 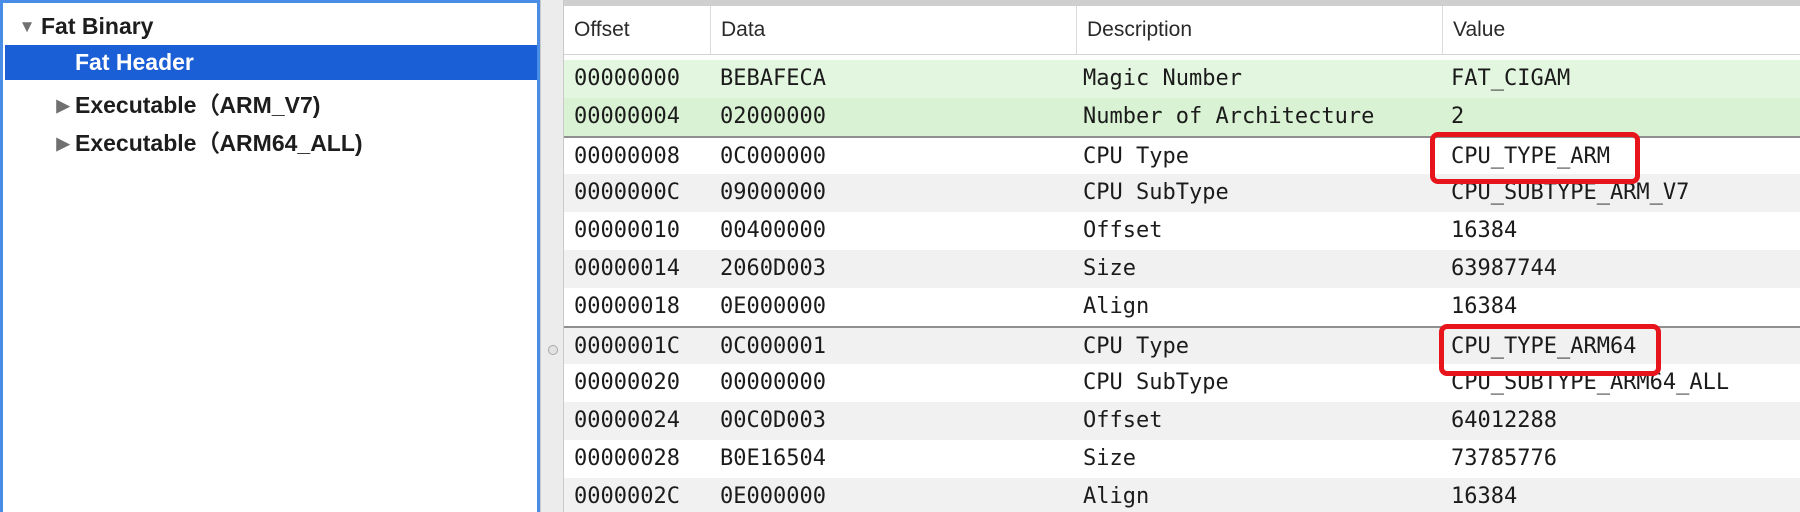 What do you see at coordinates (553, 350) in the screenshot?
I see `split-handle-icon` at bounding box center [553, 350].